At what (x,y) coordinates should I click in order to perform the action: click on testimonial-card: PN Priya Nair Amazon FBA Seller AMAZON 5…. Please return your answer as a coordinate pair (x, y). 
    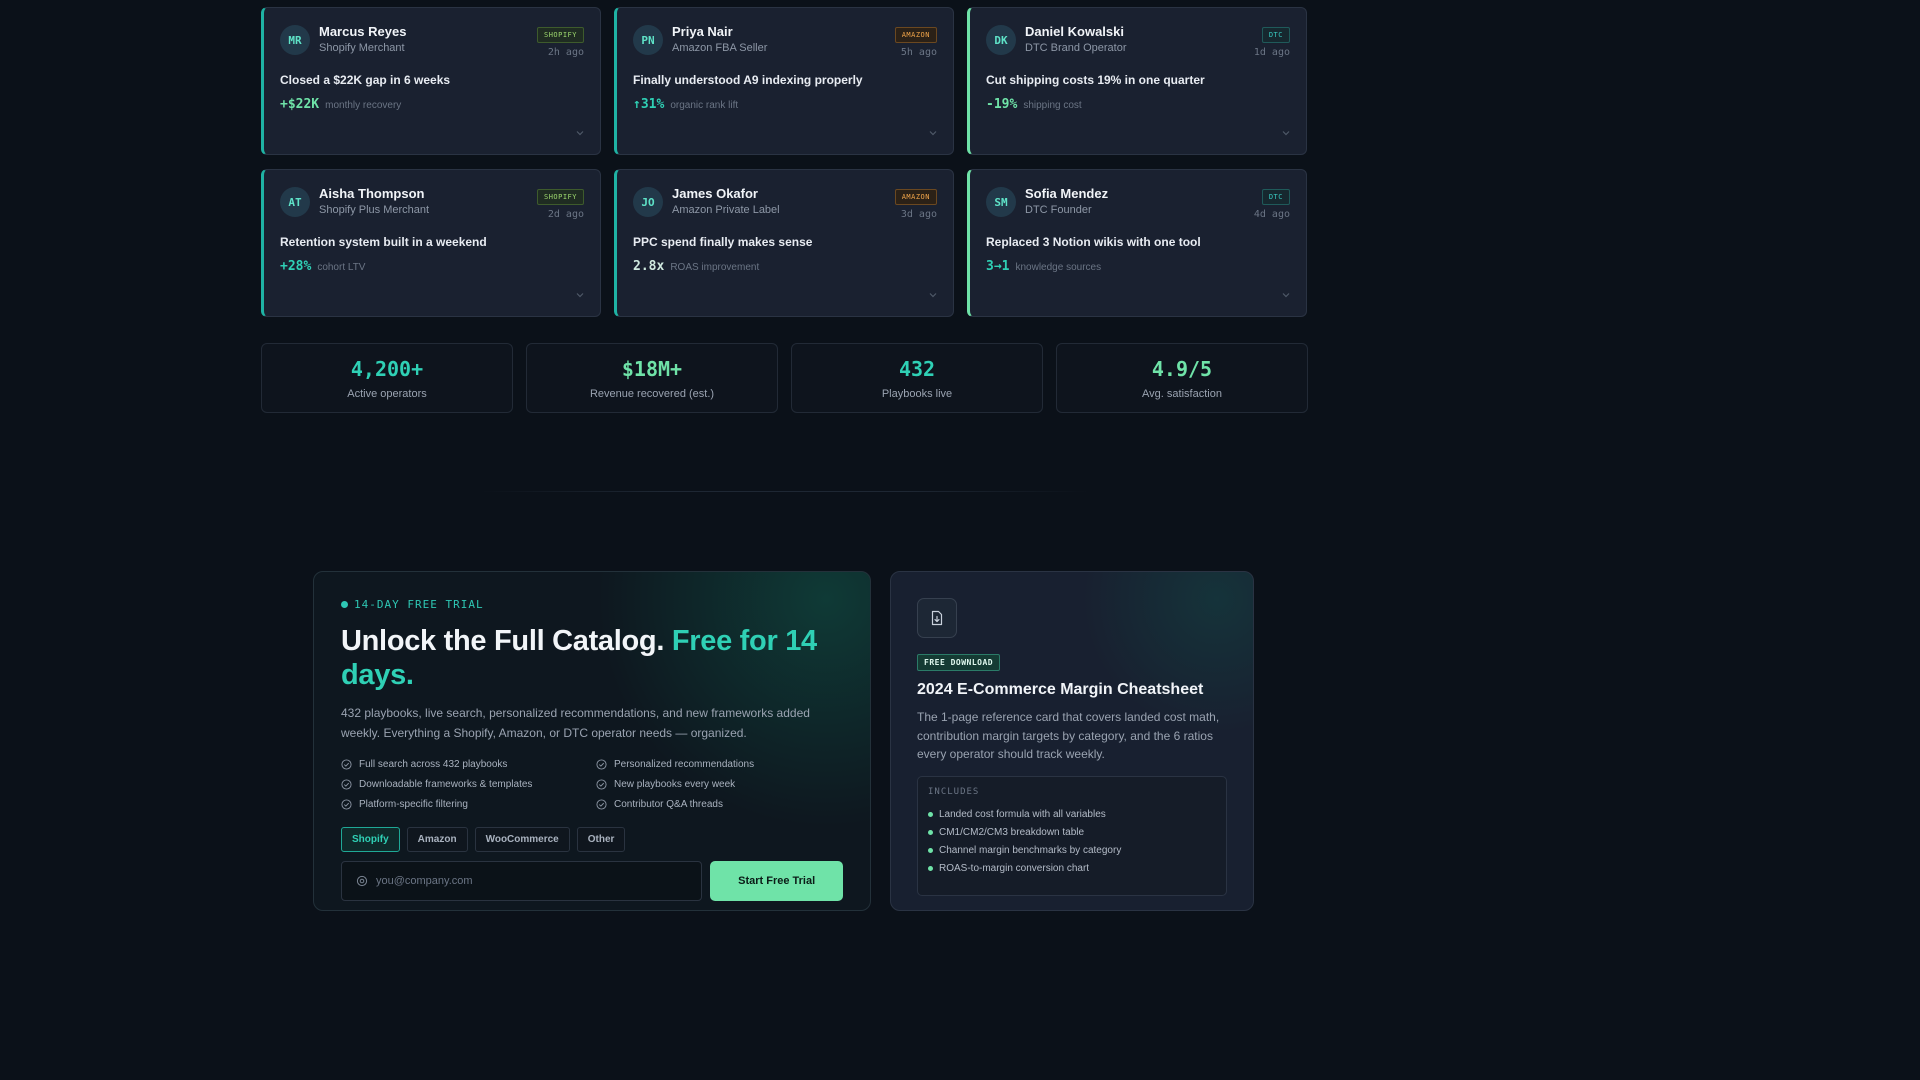
    Looking at the image, I should click on (784, 81).